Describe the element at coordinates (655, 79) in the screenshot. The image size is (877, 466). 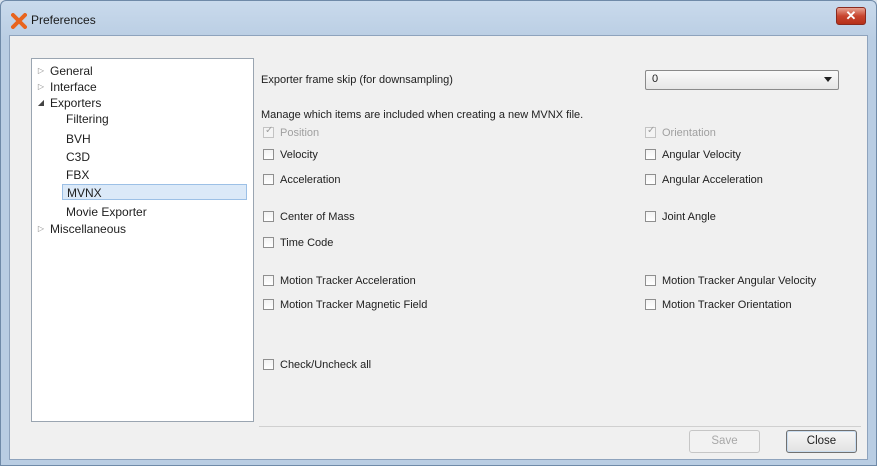
I see `frame-skip-value: 0` at that location.